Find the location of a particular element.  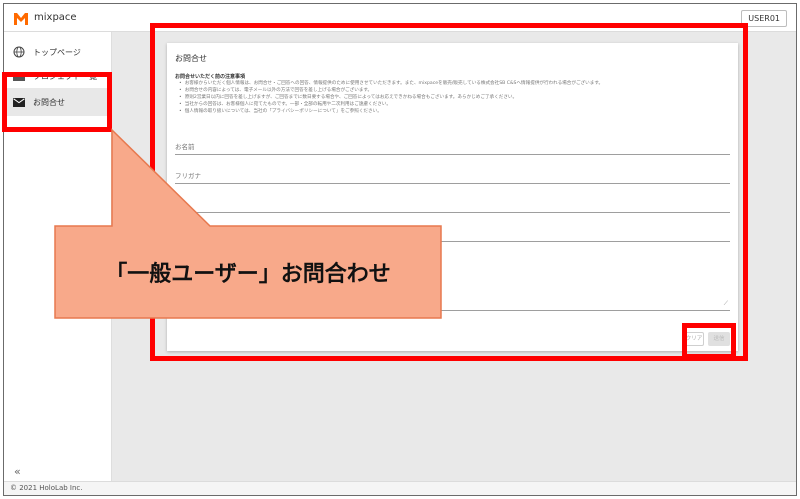

mixpace-logo-icon is located at coordinates (21, 19).